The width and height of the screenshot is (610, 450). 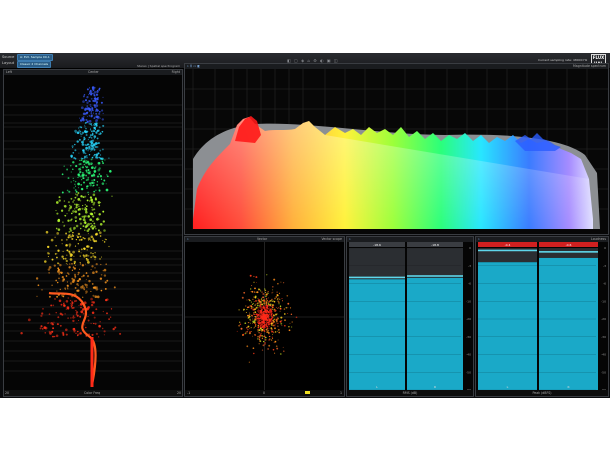 What do you see at coordinates (158, 66) in the screenshot?
I see `history-mode-label: Stereo | Spatial spectrogram` at bounding box center [158, 66].